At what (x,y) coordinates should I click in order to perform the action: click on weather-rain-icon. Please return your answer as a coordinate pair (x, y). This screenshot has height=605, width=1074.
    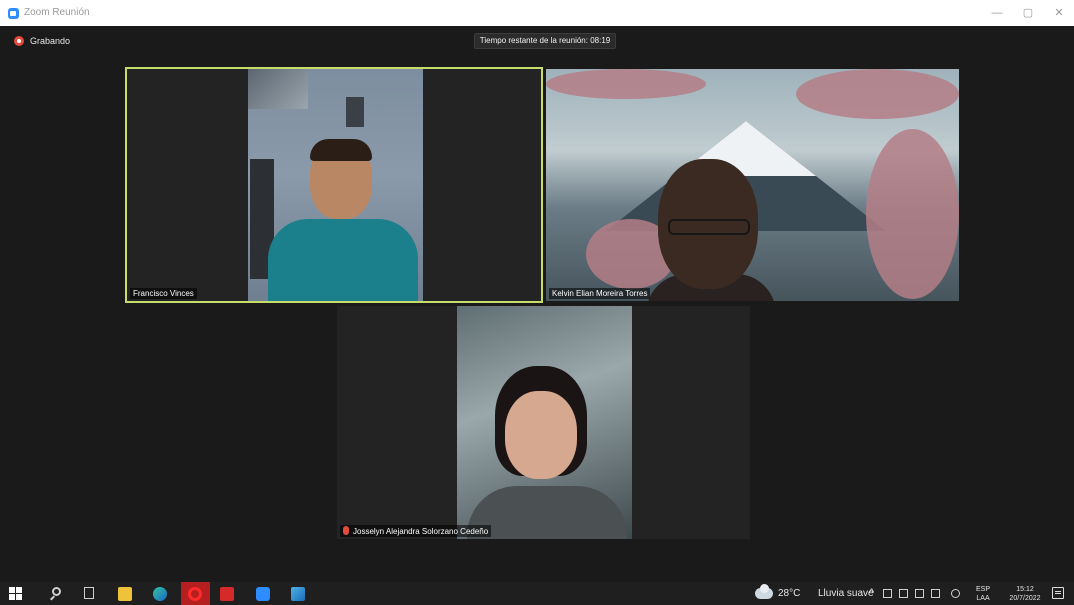
    Looking at the image, I should click on (764, 591).